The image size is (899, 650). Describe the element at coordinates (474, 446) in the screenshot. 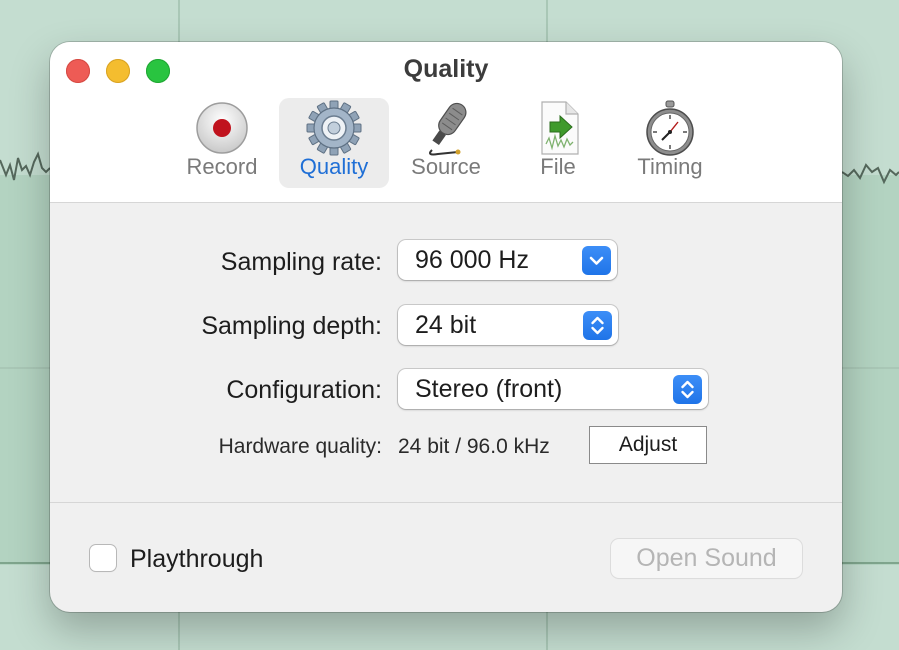

I see `hardware-quality-value: 24 bit / 96.0 kHz` at that location.